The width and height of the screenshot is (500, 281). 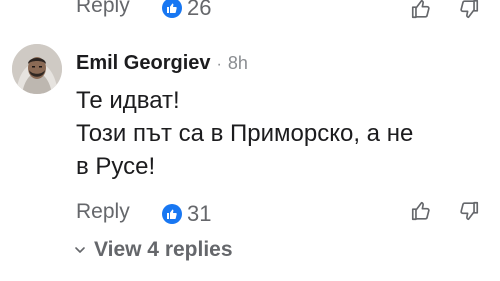 I want to click on comment-header: Emil Georgiev · 8h, so click(x=162, y=63).